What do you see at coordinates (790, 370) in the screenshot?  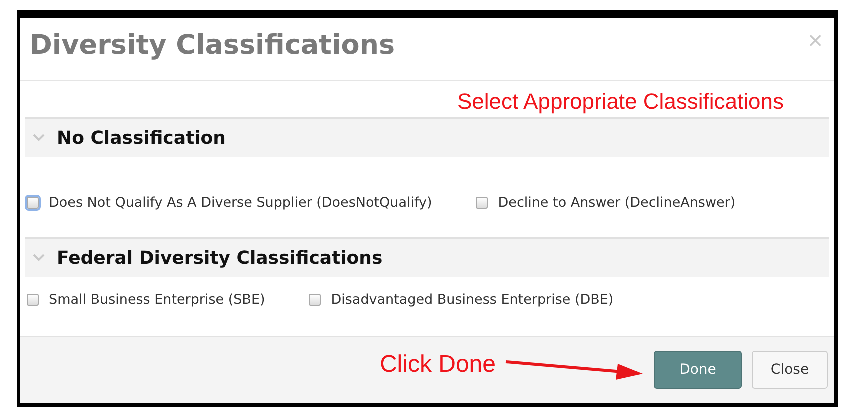 I see `close-button: Close` at bounding box center [790, 370].